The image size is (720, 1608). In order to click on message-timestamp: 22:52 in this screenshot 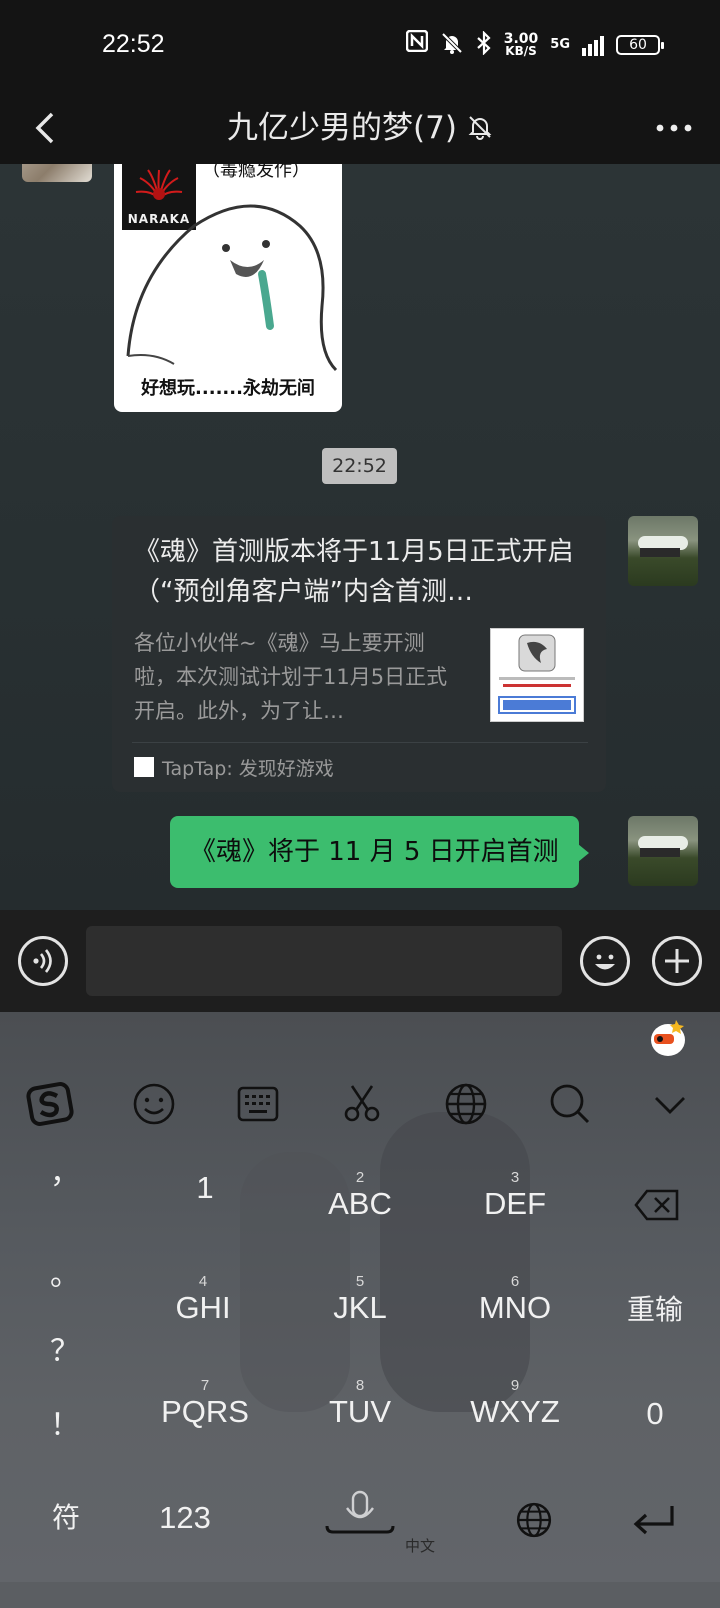, I will do `click(359, 466)`.